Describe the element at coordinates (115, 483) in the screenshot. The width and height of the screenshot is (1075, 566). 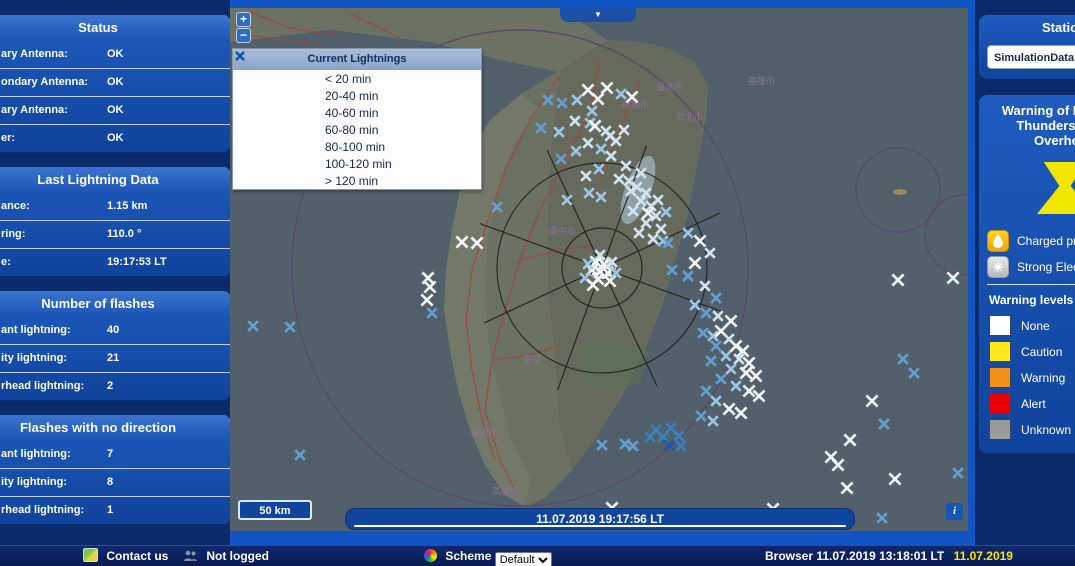
I see `data-row: ity lightning: 8` at that location.